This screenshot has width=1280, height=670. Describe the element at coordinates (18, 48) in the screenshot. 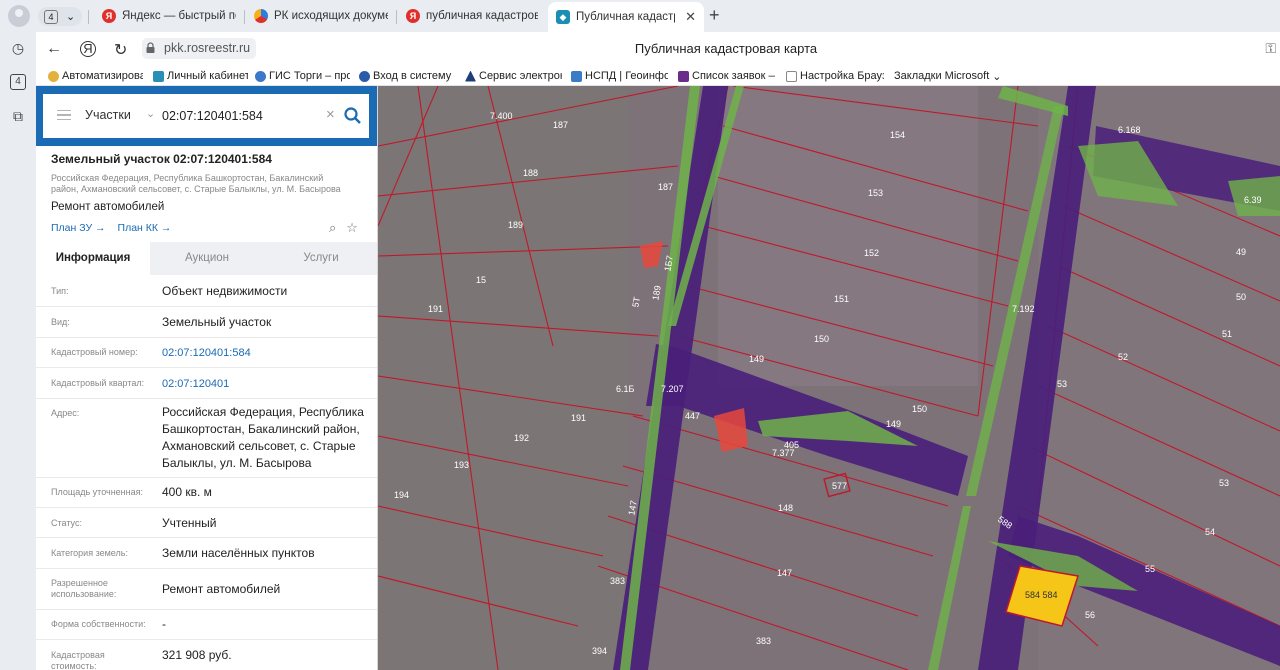

I see `history-icon: ◷` at that location.